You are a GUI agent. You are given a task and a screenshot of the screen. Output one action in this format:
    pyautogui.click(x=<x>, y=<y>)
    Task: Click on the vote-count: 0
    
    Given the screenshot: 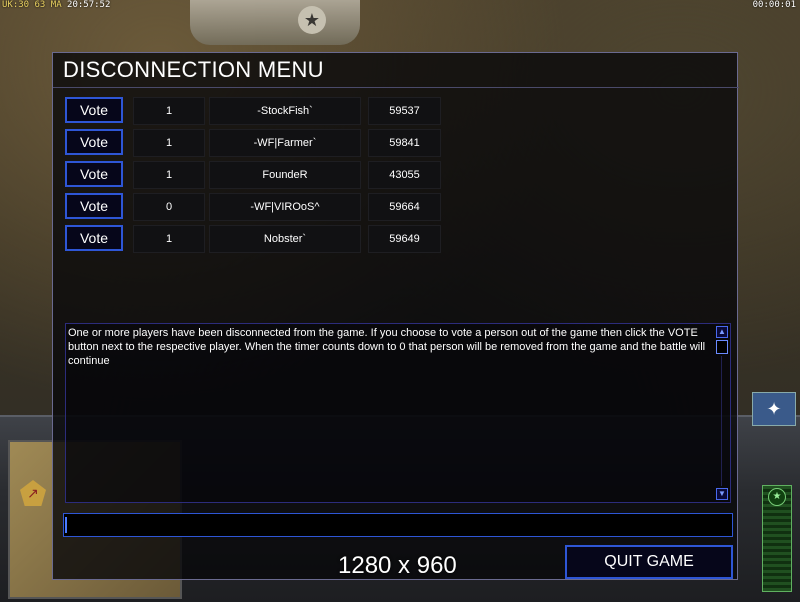 What is the action you would take?
    pyautogui.click(x=169, y=207)
    